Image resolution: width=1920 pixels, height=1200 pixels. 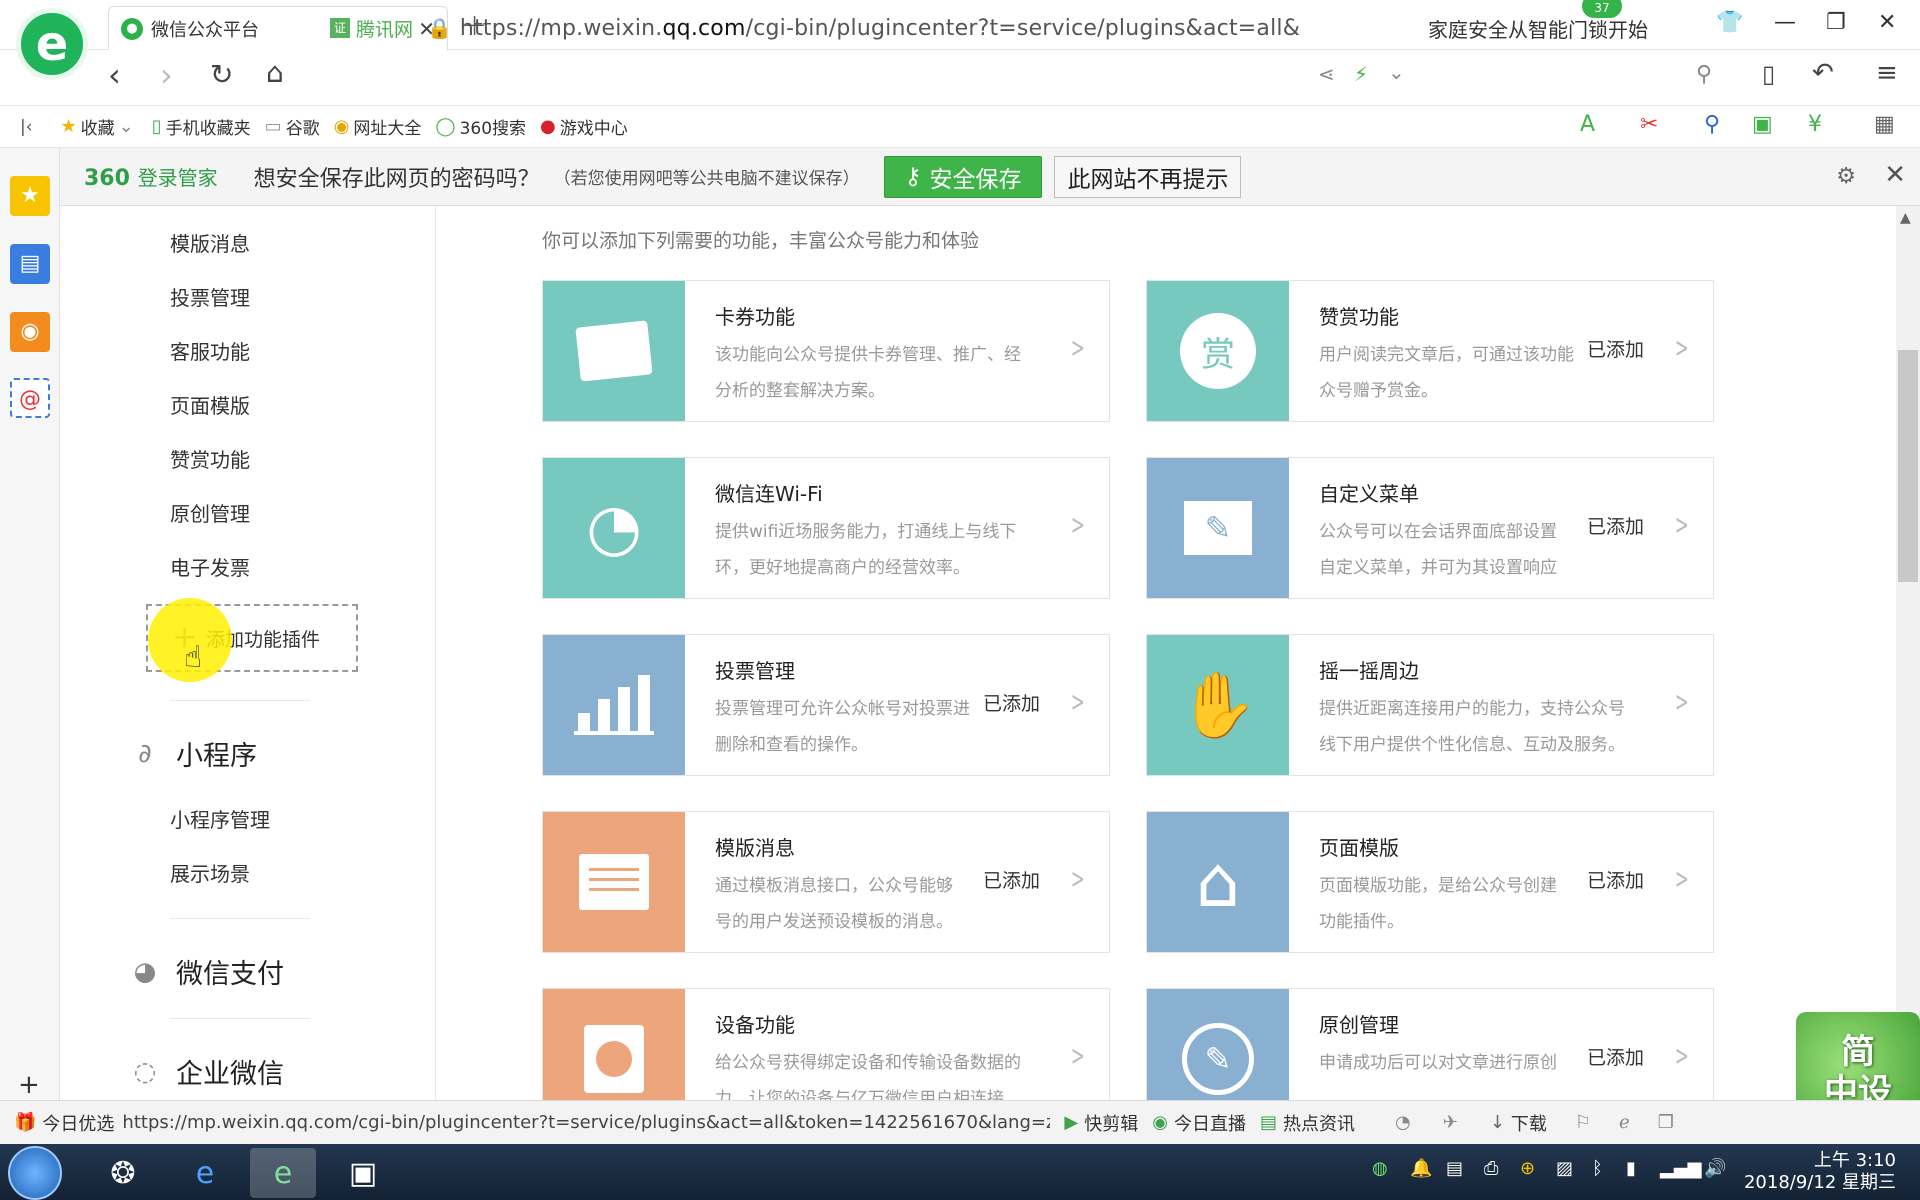 What do you see at coordinates (1785, 22) in the screenshot?
I see `minimize-icon: —` at bounding box center [1785, 22].